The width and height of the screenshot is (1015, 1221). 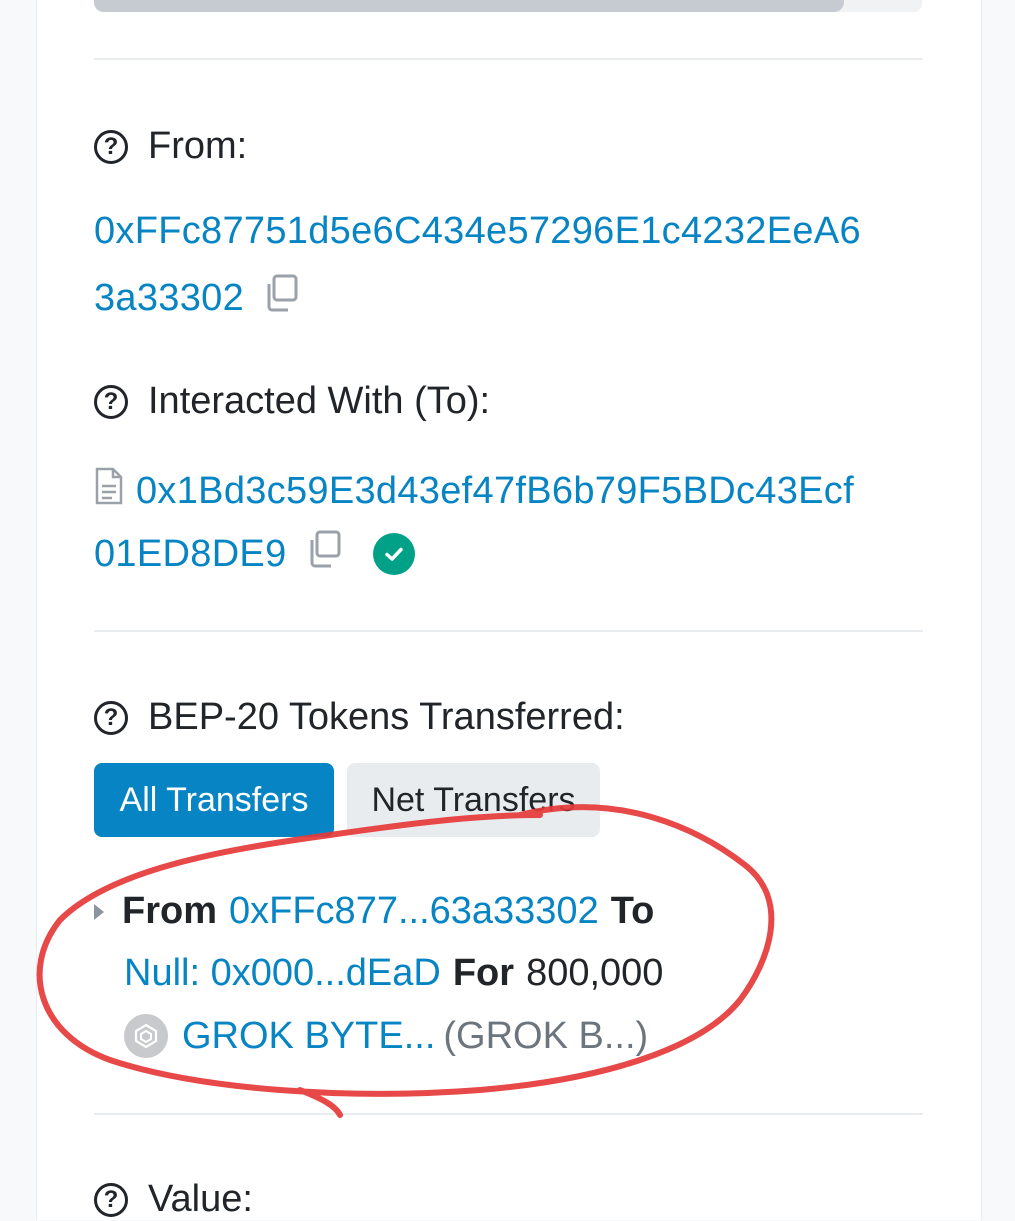 I want to click on interacted-address-part2: 01ED8DE9, so click(x=190, y=554).